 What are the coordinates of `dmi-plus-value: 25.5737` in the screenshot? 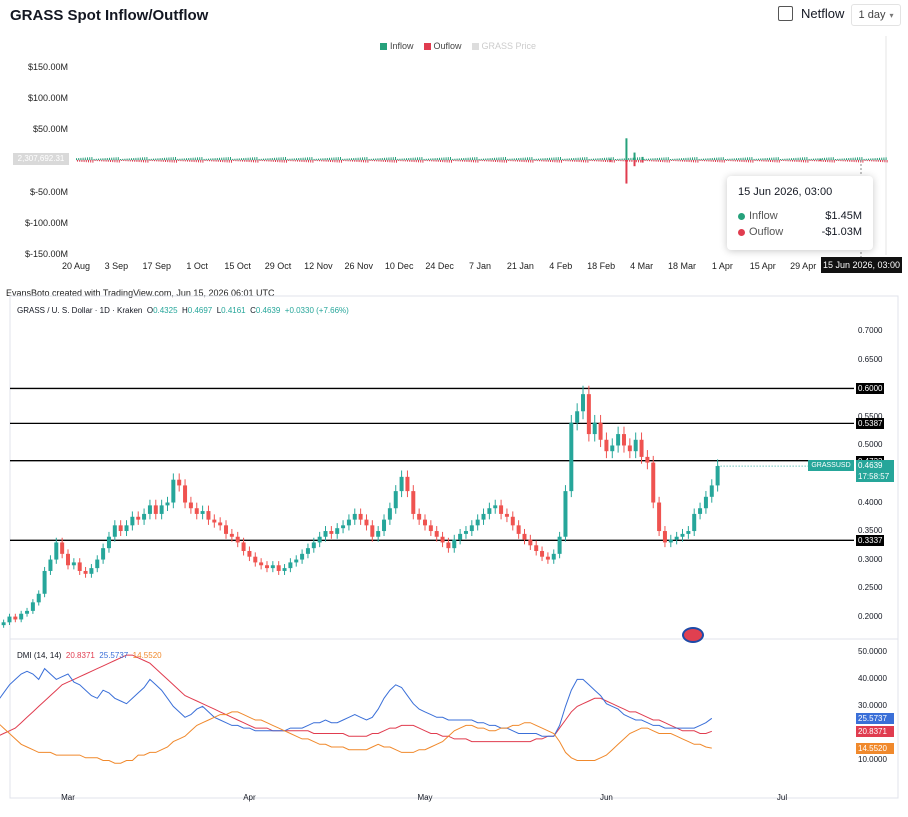 It's located at (114, 655).